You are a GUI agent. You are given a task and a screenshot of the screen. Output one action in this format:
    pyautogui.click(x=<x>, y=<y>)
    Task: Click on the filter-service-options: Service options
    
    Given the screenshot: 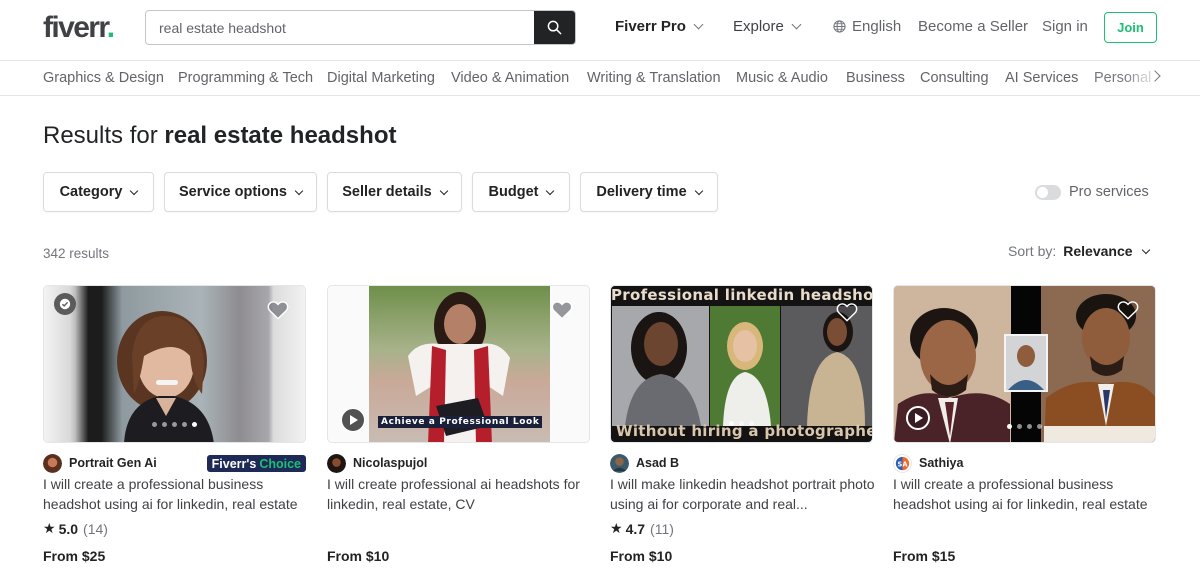 What is the action you would take?
    pyautogui.click(x=240, y=192)
    